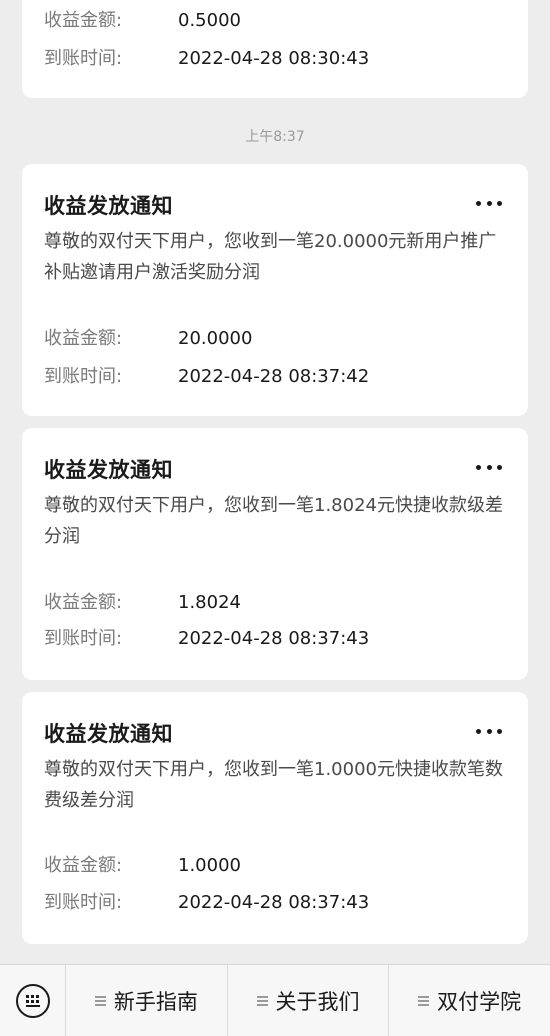  Describe the element at coordinates (142, 603) in the screenshot. I see `amount-row: 收益金额: 1.8024` at that location.